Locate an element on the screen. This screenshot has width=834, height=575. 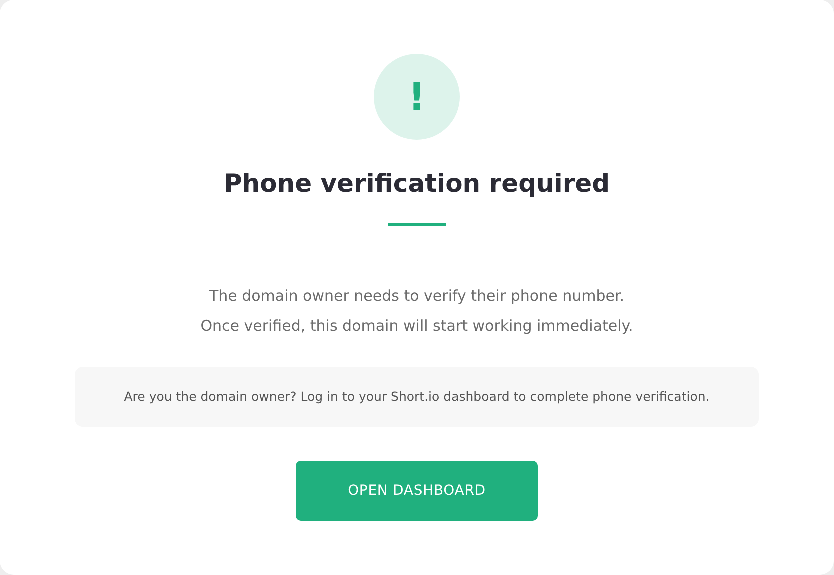
message-text: The domain owner needs to verify their phone number. is located at coordinates (417, 297).